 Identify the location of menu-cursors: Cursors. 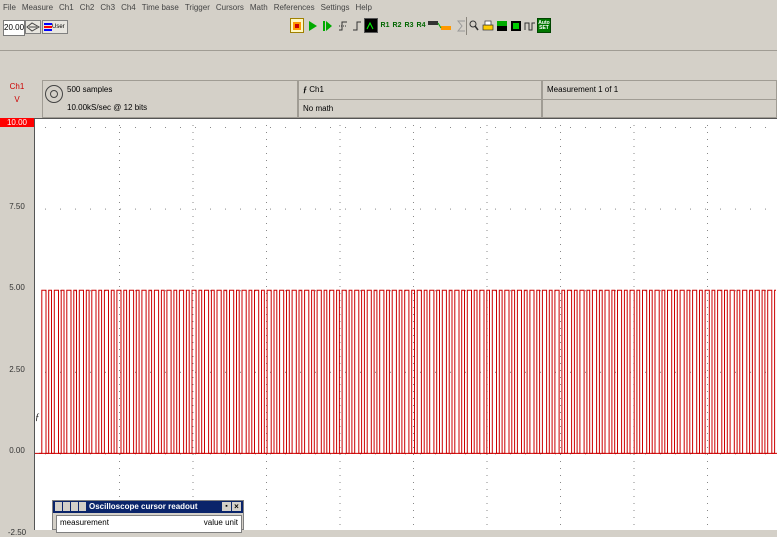
(230, 7).